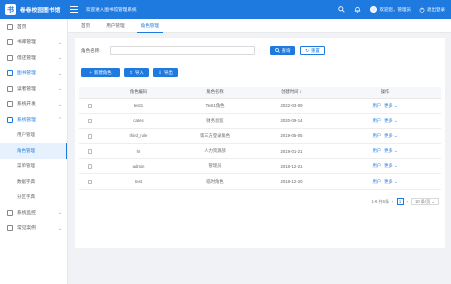 The width and height of the screenshot is (451, 284). Describe the element at coordinates (33, 182) in the screenshot. I see `sidebar-subitem-dict: 数据字典` at that location.